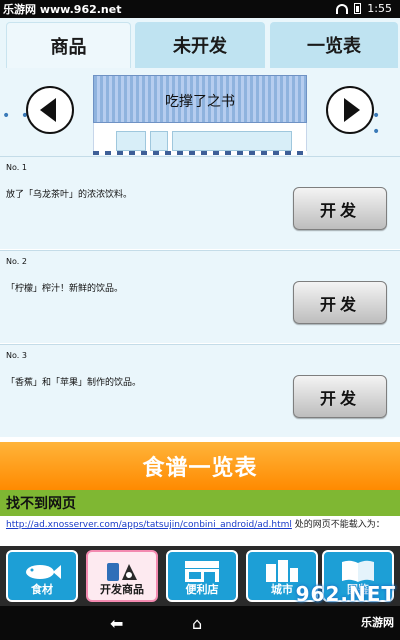  Describe the element at coordinates (16, 261) in the screenshot. I see `product-number: No. 2` at that location.